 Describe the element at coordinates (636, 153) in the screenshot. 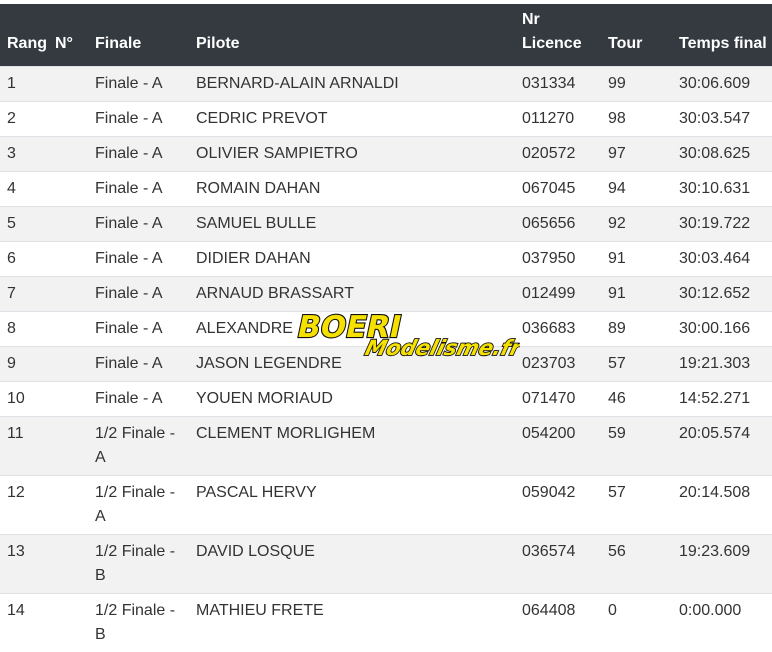

I see `cell-tour: 97` at that location.